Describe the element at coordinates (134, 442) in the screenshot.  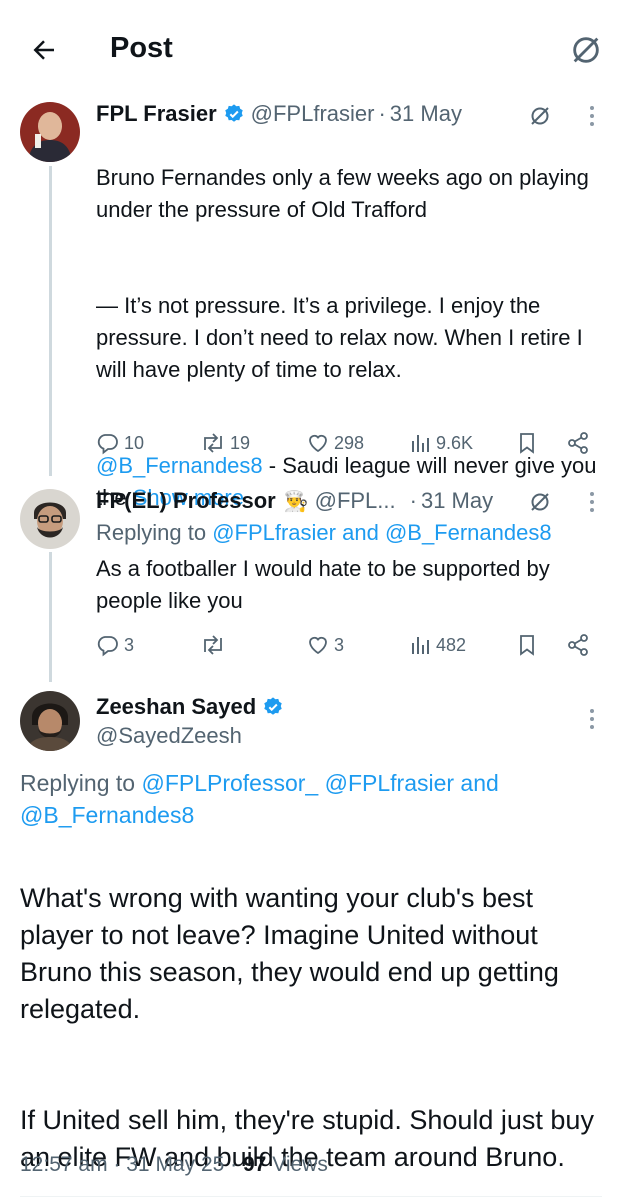
I see `reply-count: 10` at that location.